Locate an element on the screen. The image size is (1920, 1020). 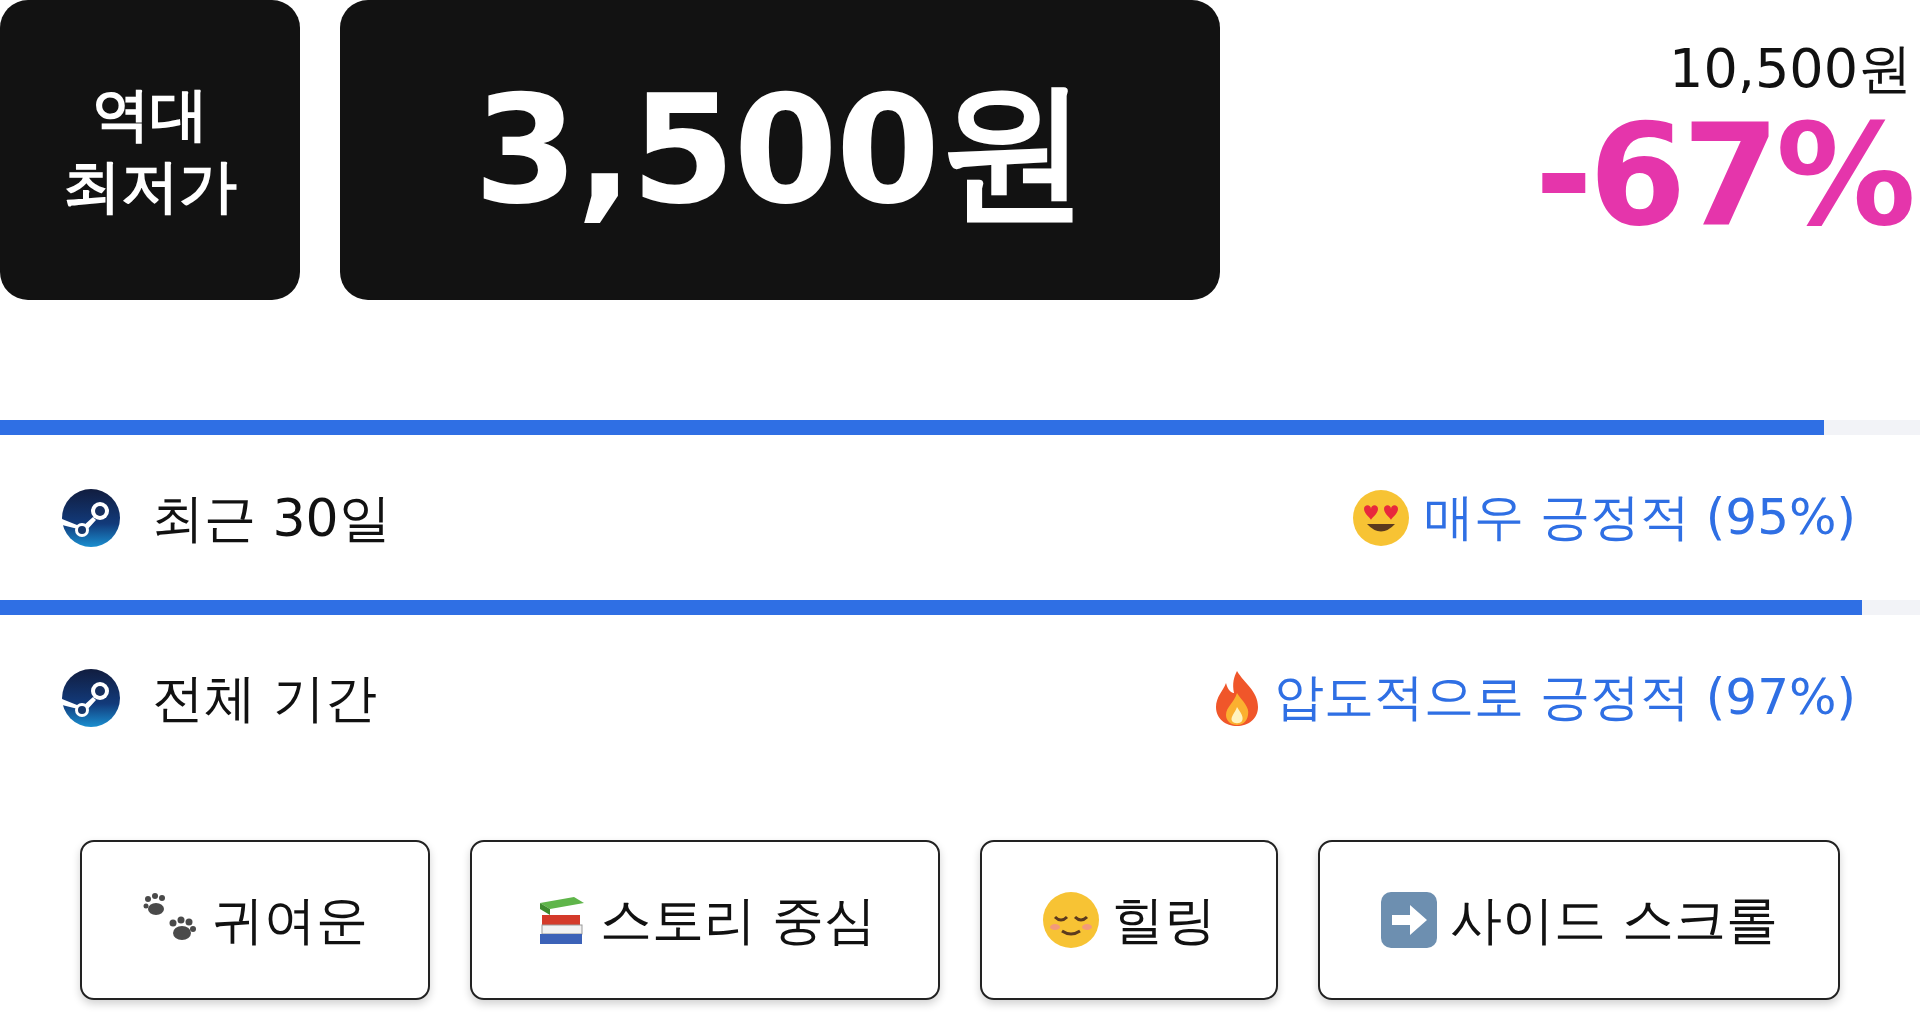
tag-button: 사이드 스크롤 is located at coordinates (1579, 920).